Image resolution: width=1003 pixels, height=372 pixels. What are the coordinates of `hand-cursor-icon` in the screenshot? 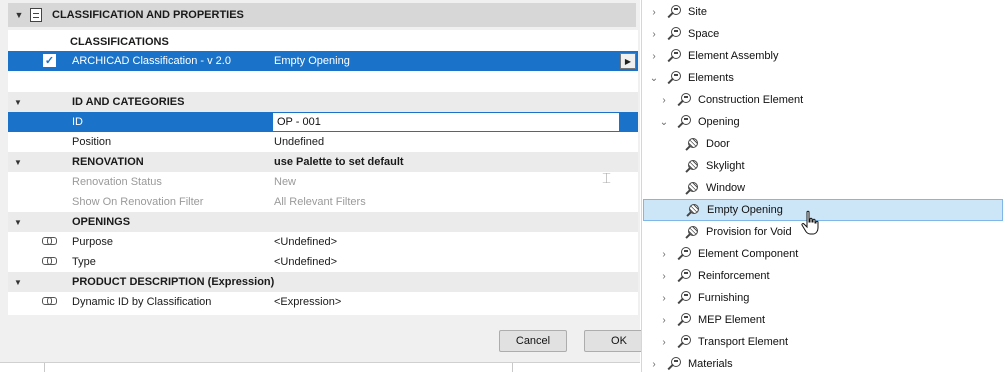 It's located at (810, 222).